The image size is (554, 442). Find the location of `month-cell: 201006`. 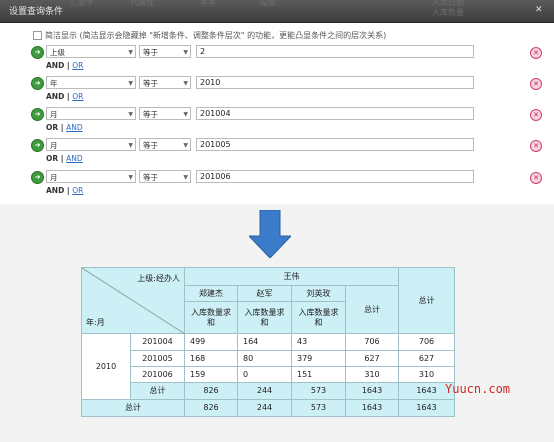

month-cell: 201006 is located at coordinates (158, 375).